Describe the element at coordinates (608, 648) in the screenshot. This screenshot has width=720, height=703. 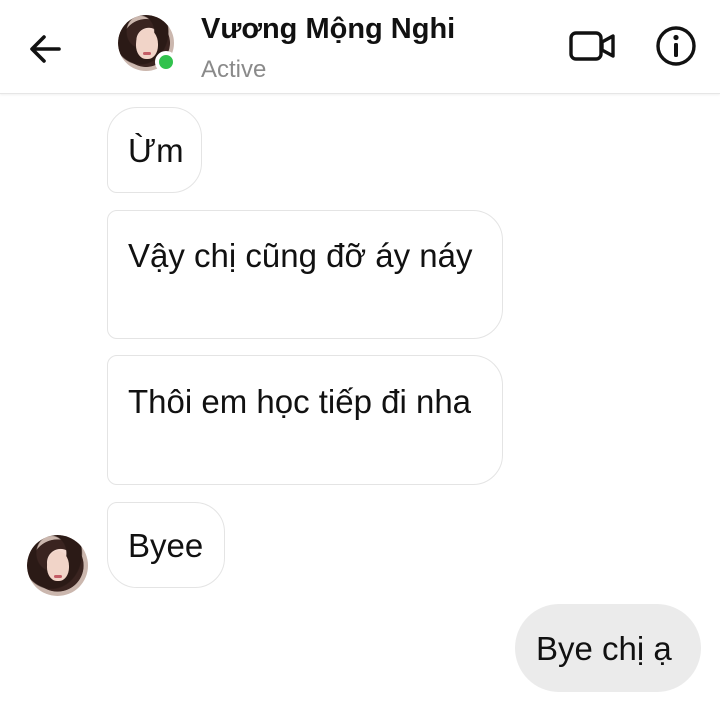
I see `message-bubble-outgoing: Bye chị ạ` at that location.